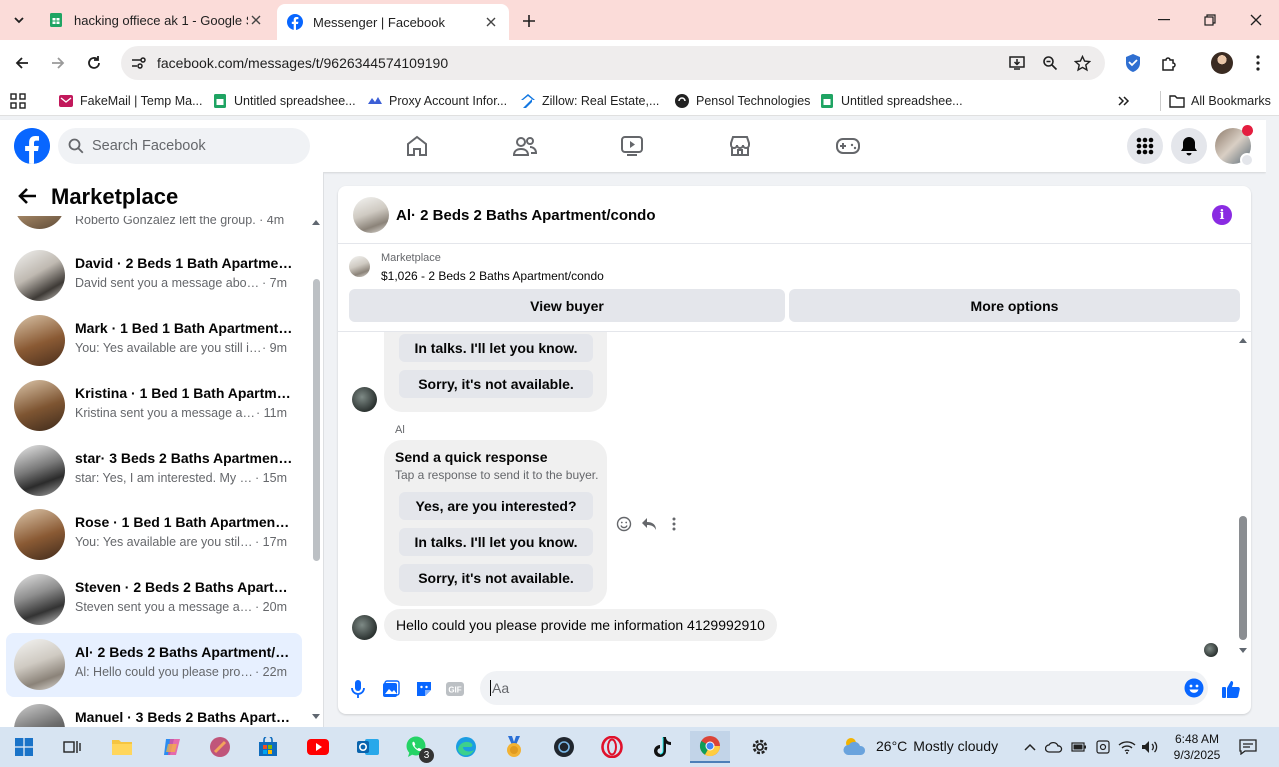  Describe the element at coordinates (1258, 63) in the screenshot. I see `more-menu-icon` at that location.